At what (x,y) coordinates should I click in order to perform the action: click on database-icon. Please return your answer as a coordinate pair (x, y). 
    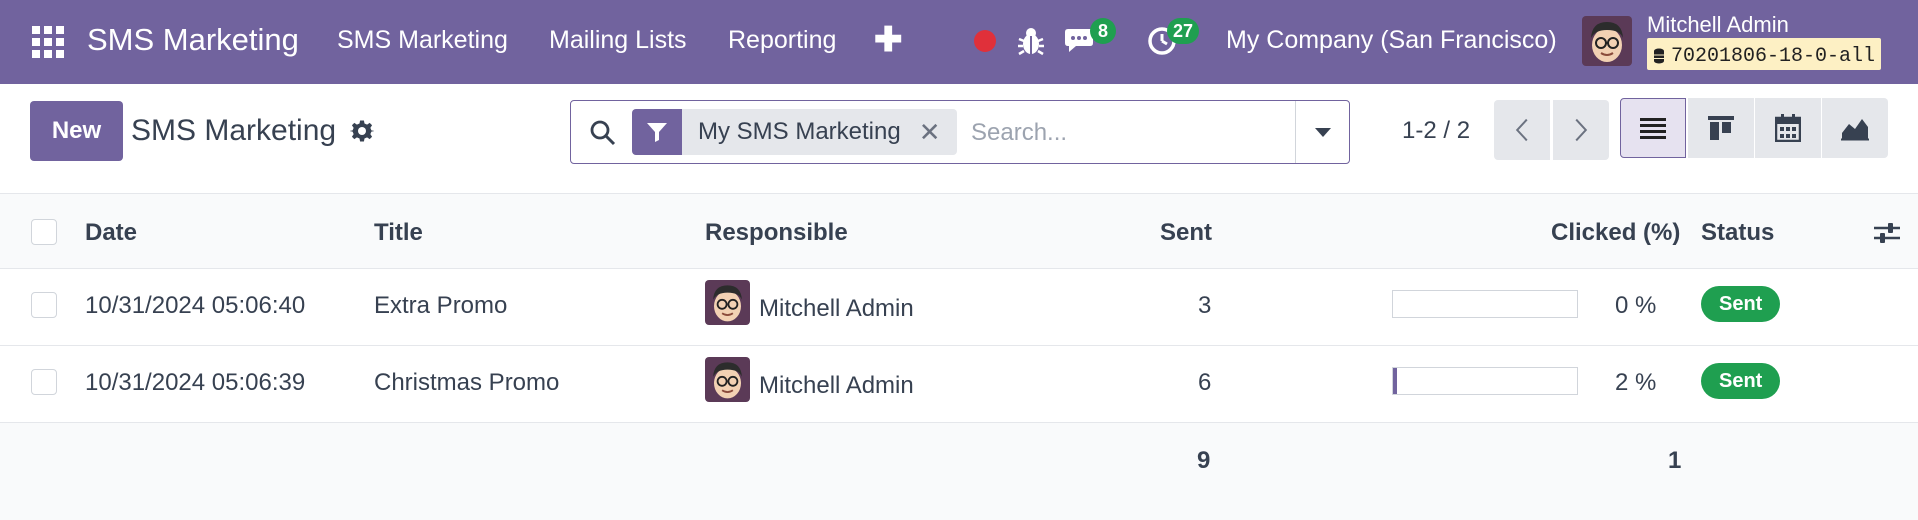
    Looking at the image, I should click on (1659, 56).